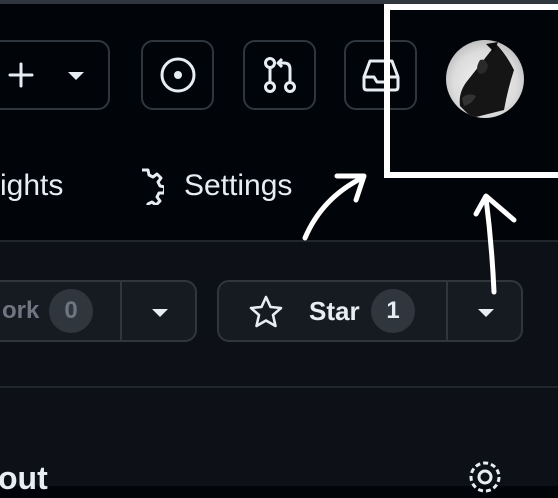 Image resolution: width=558 pixels, height=498 pixels. I want to click on star-count-badge: 1, so click(393, 311).